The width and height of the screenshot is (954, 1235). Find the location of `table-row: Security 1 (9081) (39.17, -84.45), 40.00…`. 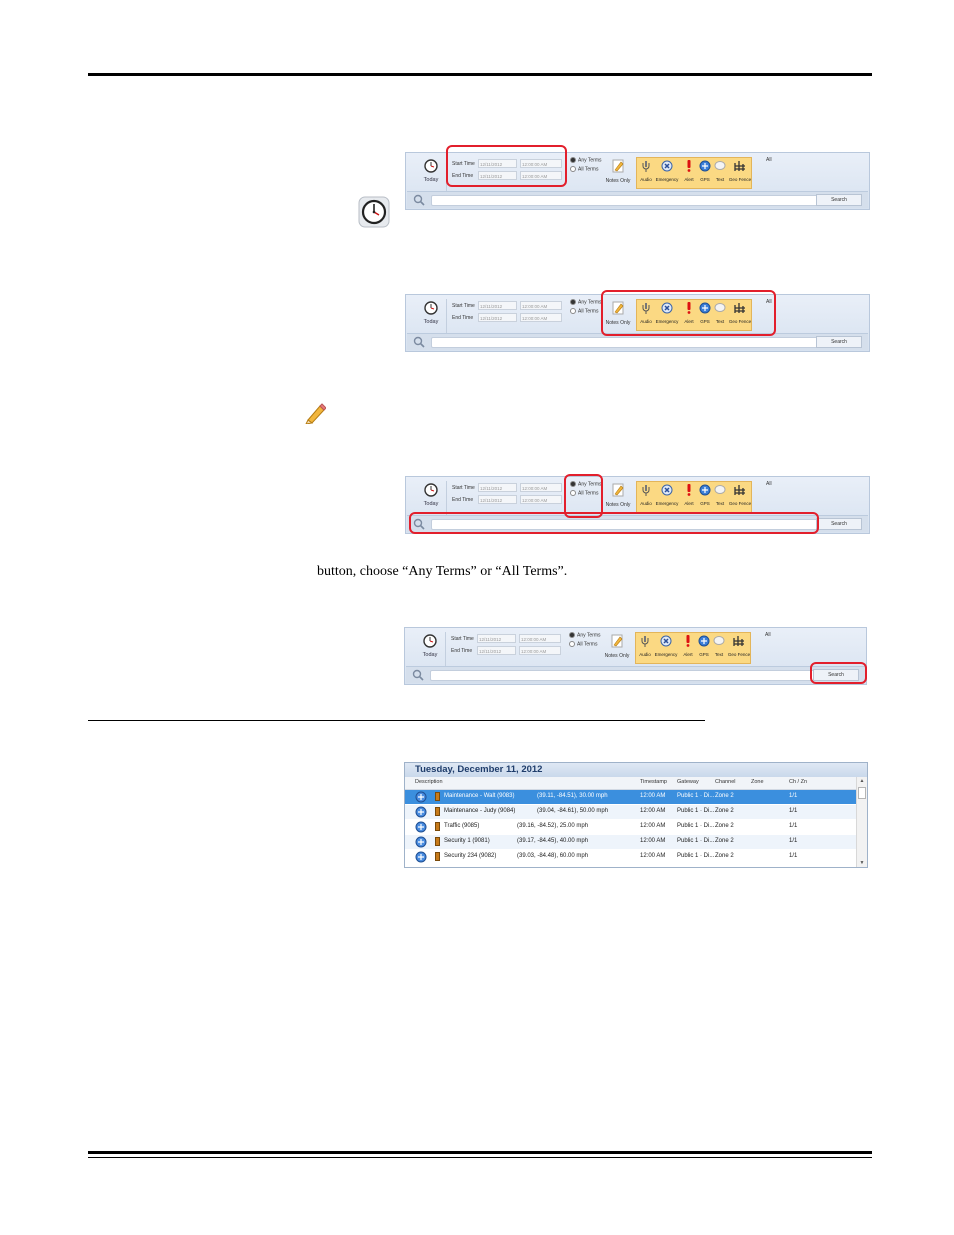

table-row: Security 1 (9081) (39.17, -84.45), 40.00… is located at coordinates (631, 842).